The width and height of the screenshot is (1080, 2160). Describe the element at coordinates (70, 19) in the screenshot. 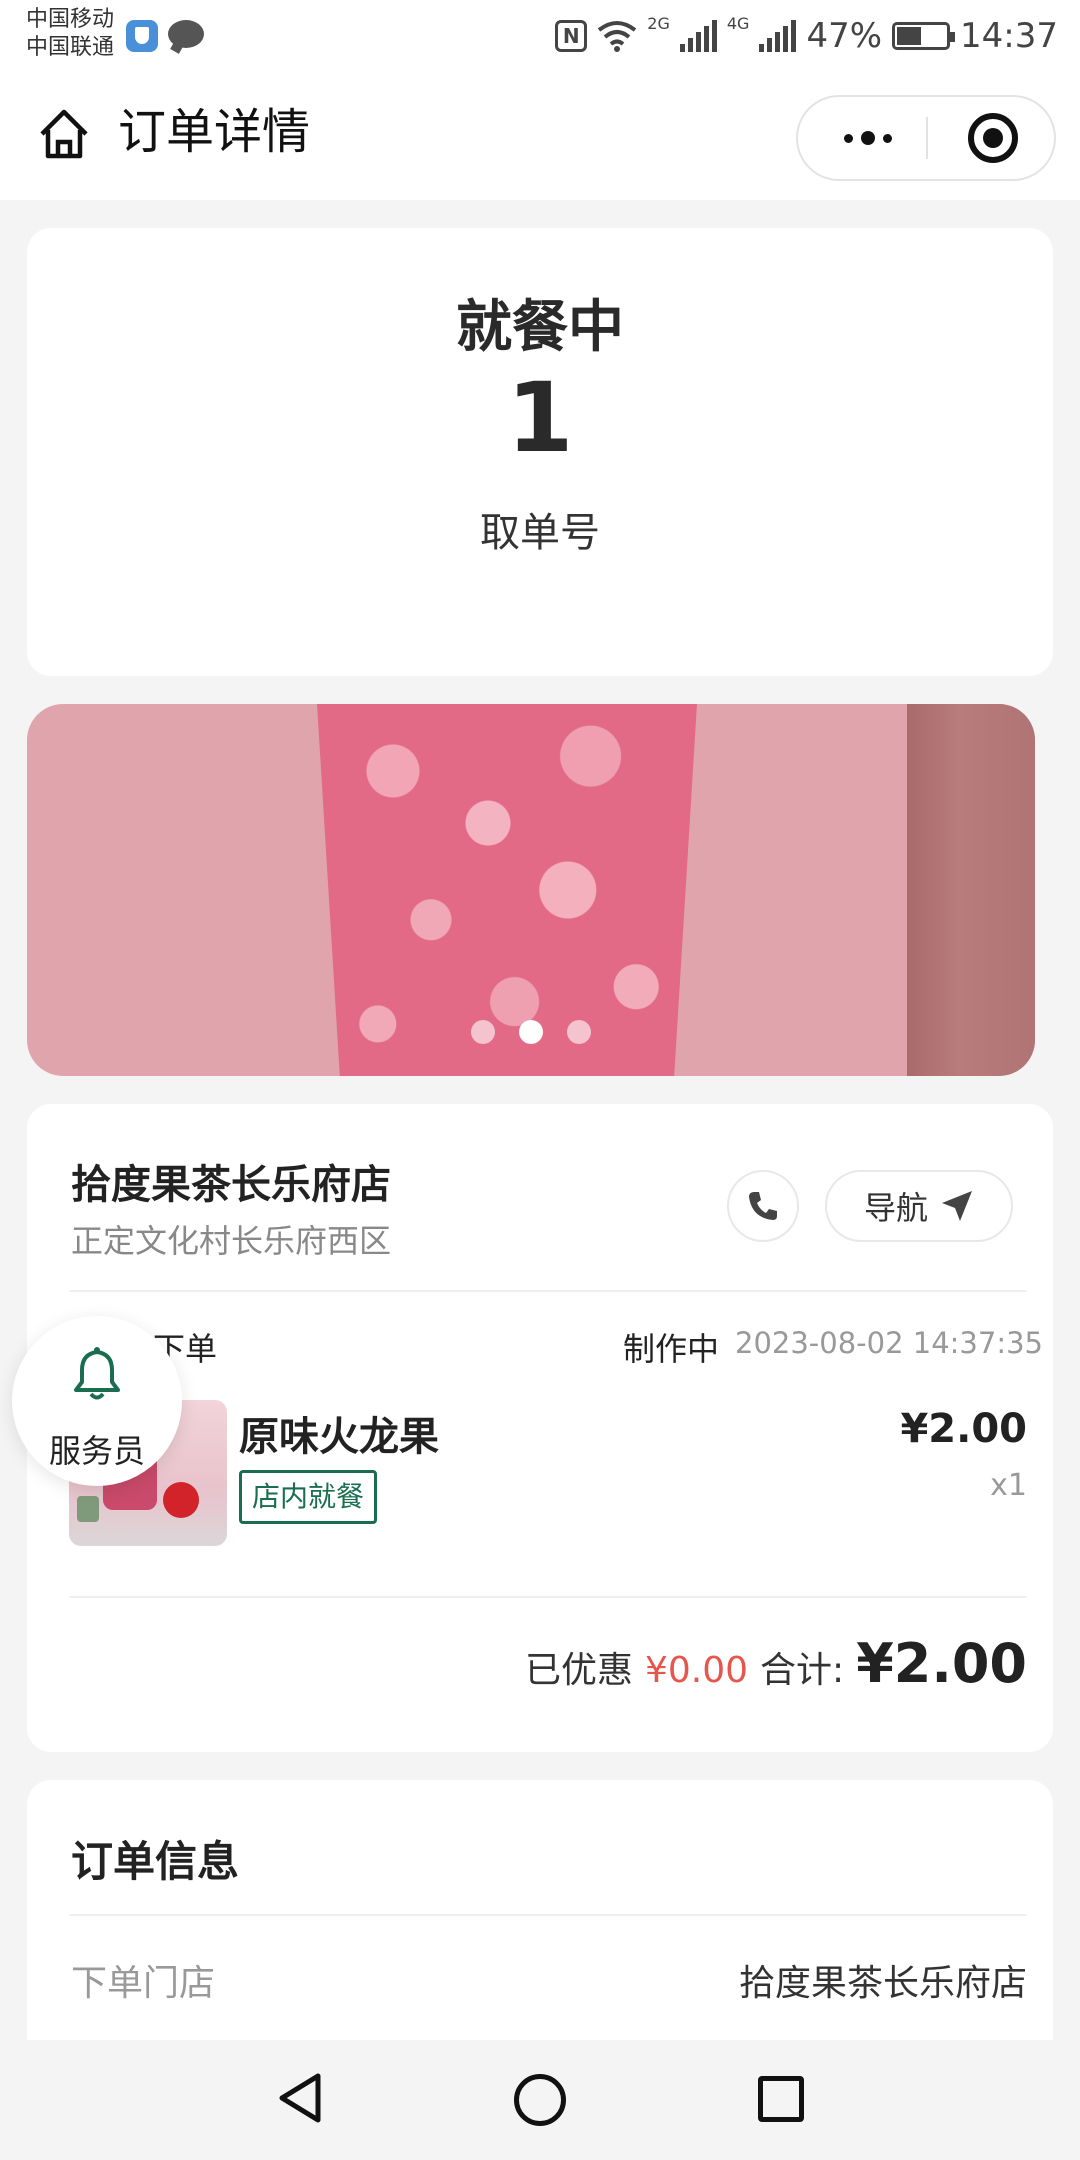

I see `carrier-1: 中国移动` at that location.